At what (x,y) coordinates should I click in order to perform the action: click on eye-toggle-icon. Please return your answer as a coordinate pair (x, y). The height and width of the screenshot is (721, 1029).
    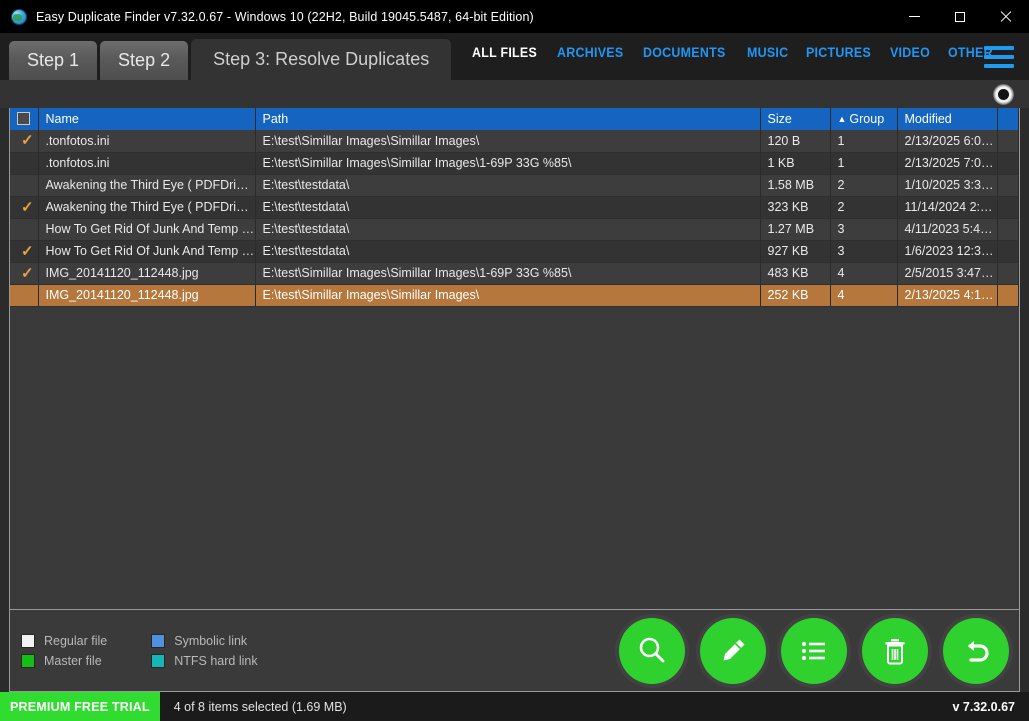
    Looking at the image, I should click on (1003, 94).